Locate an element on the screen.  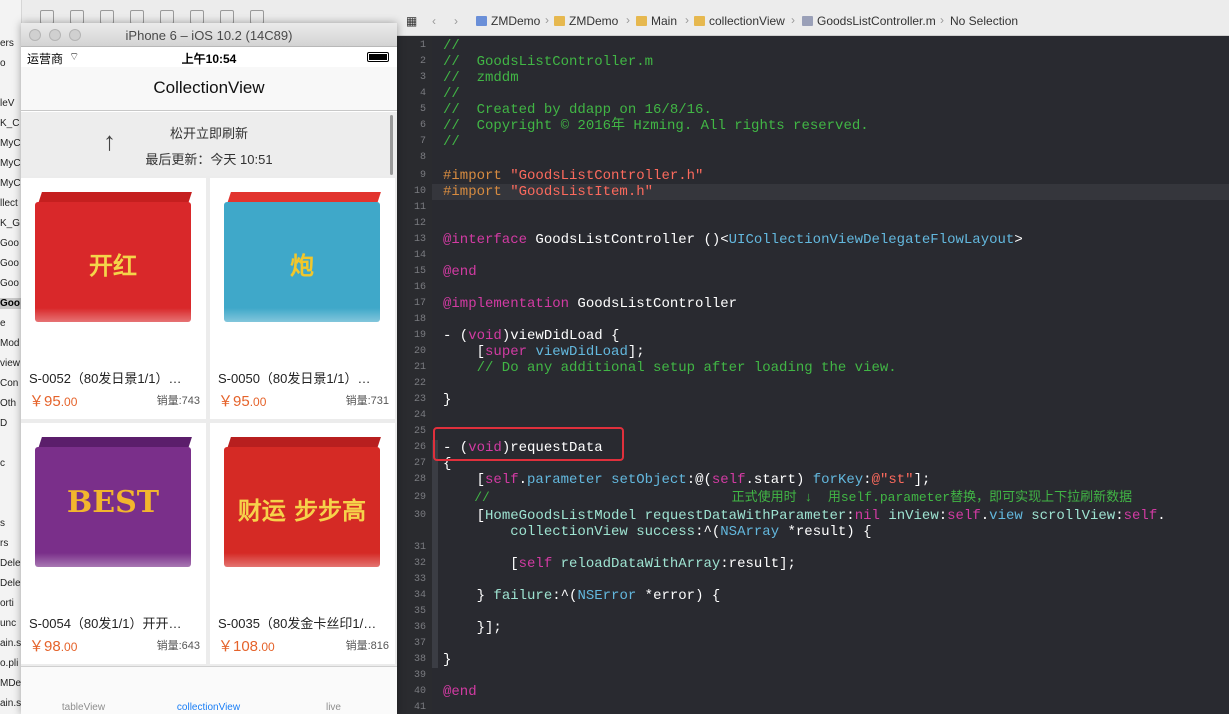
code-token: NSError is located at coordinates (607, 596).